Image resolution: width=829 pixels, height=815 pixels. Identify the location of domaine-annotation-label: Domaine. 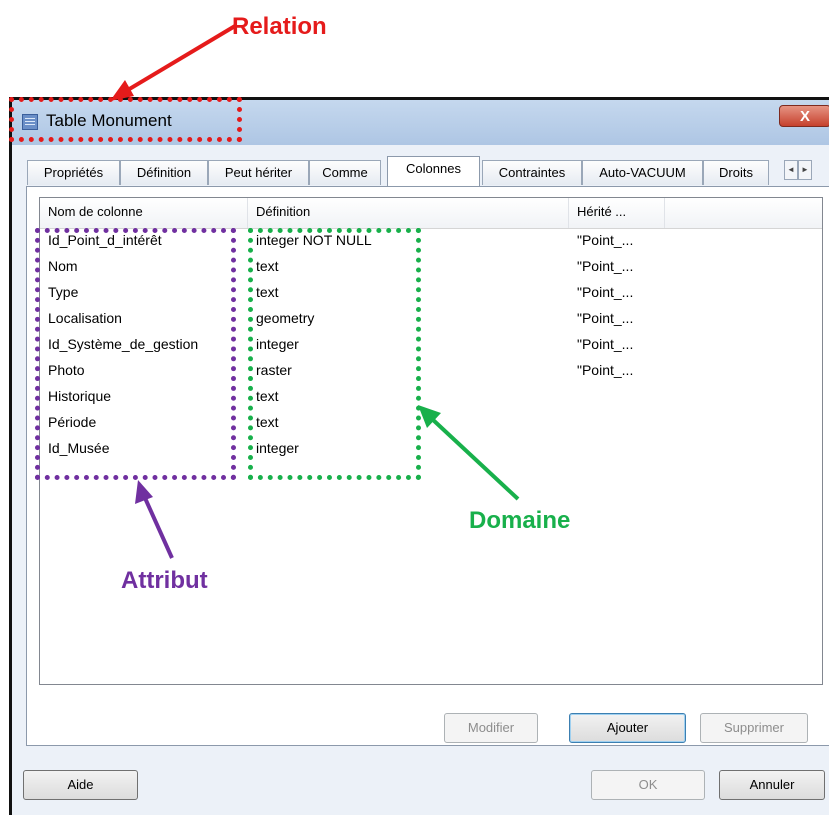
(520, 520).